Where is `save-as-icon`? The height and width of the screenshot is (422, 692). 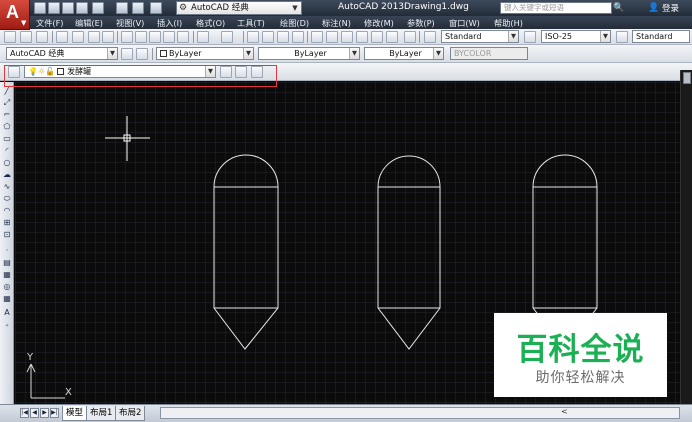 save-as-icon is located at coordinates (82, 8).